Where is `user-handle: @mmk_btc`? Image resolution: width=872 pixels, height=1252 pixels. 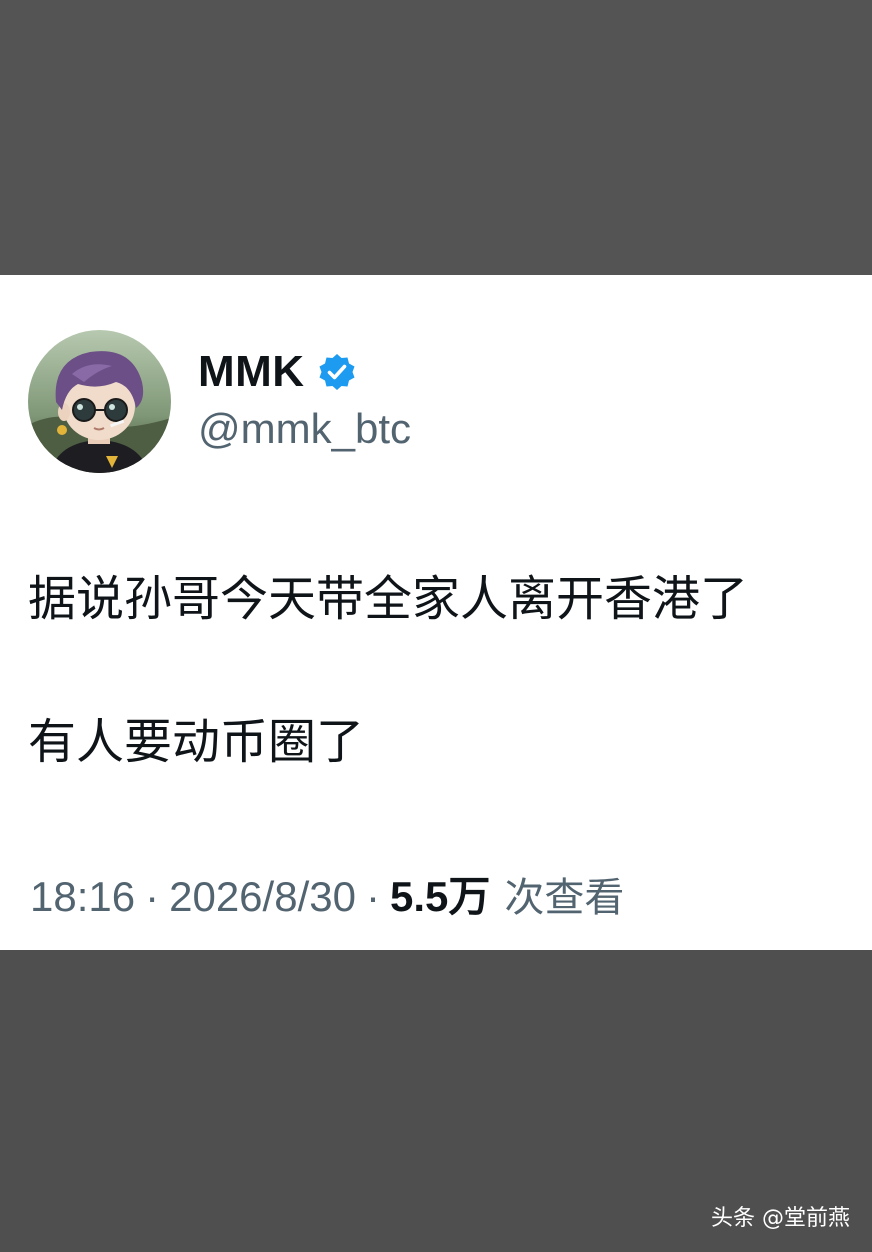
user-handle: @mmk_btc is located at coordinates (304, 429).